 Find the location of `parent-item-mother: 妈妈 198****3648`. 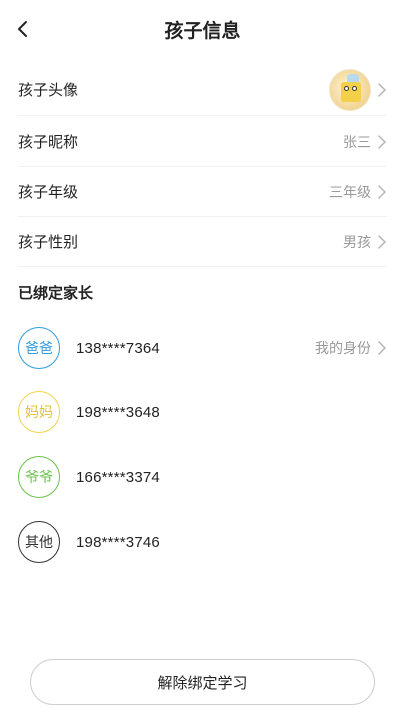

parent-item-mother: 妈妈 198****3648 is located at coordinates (202, 412).